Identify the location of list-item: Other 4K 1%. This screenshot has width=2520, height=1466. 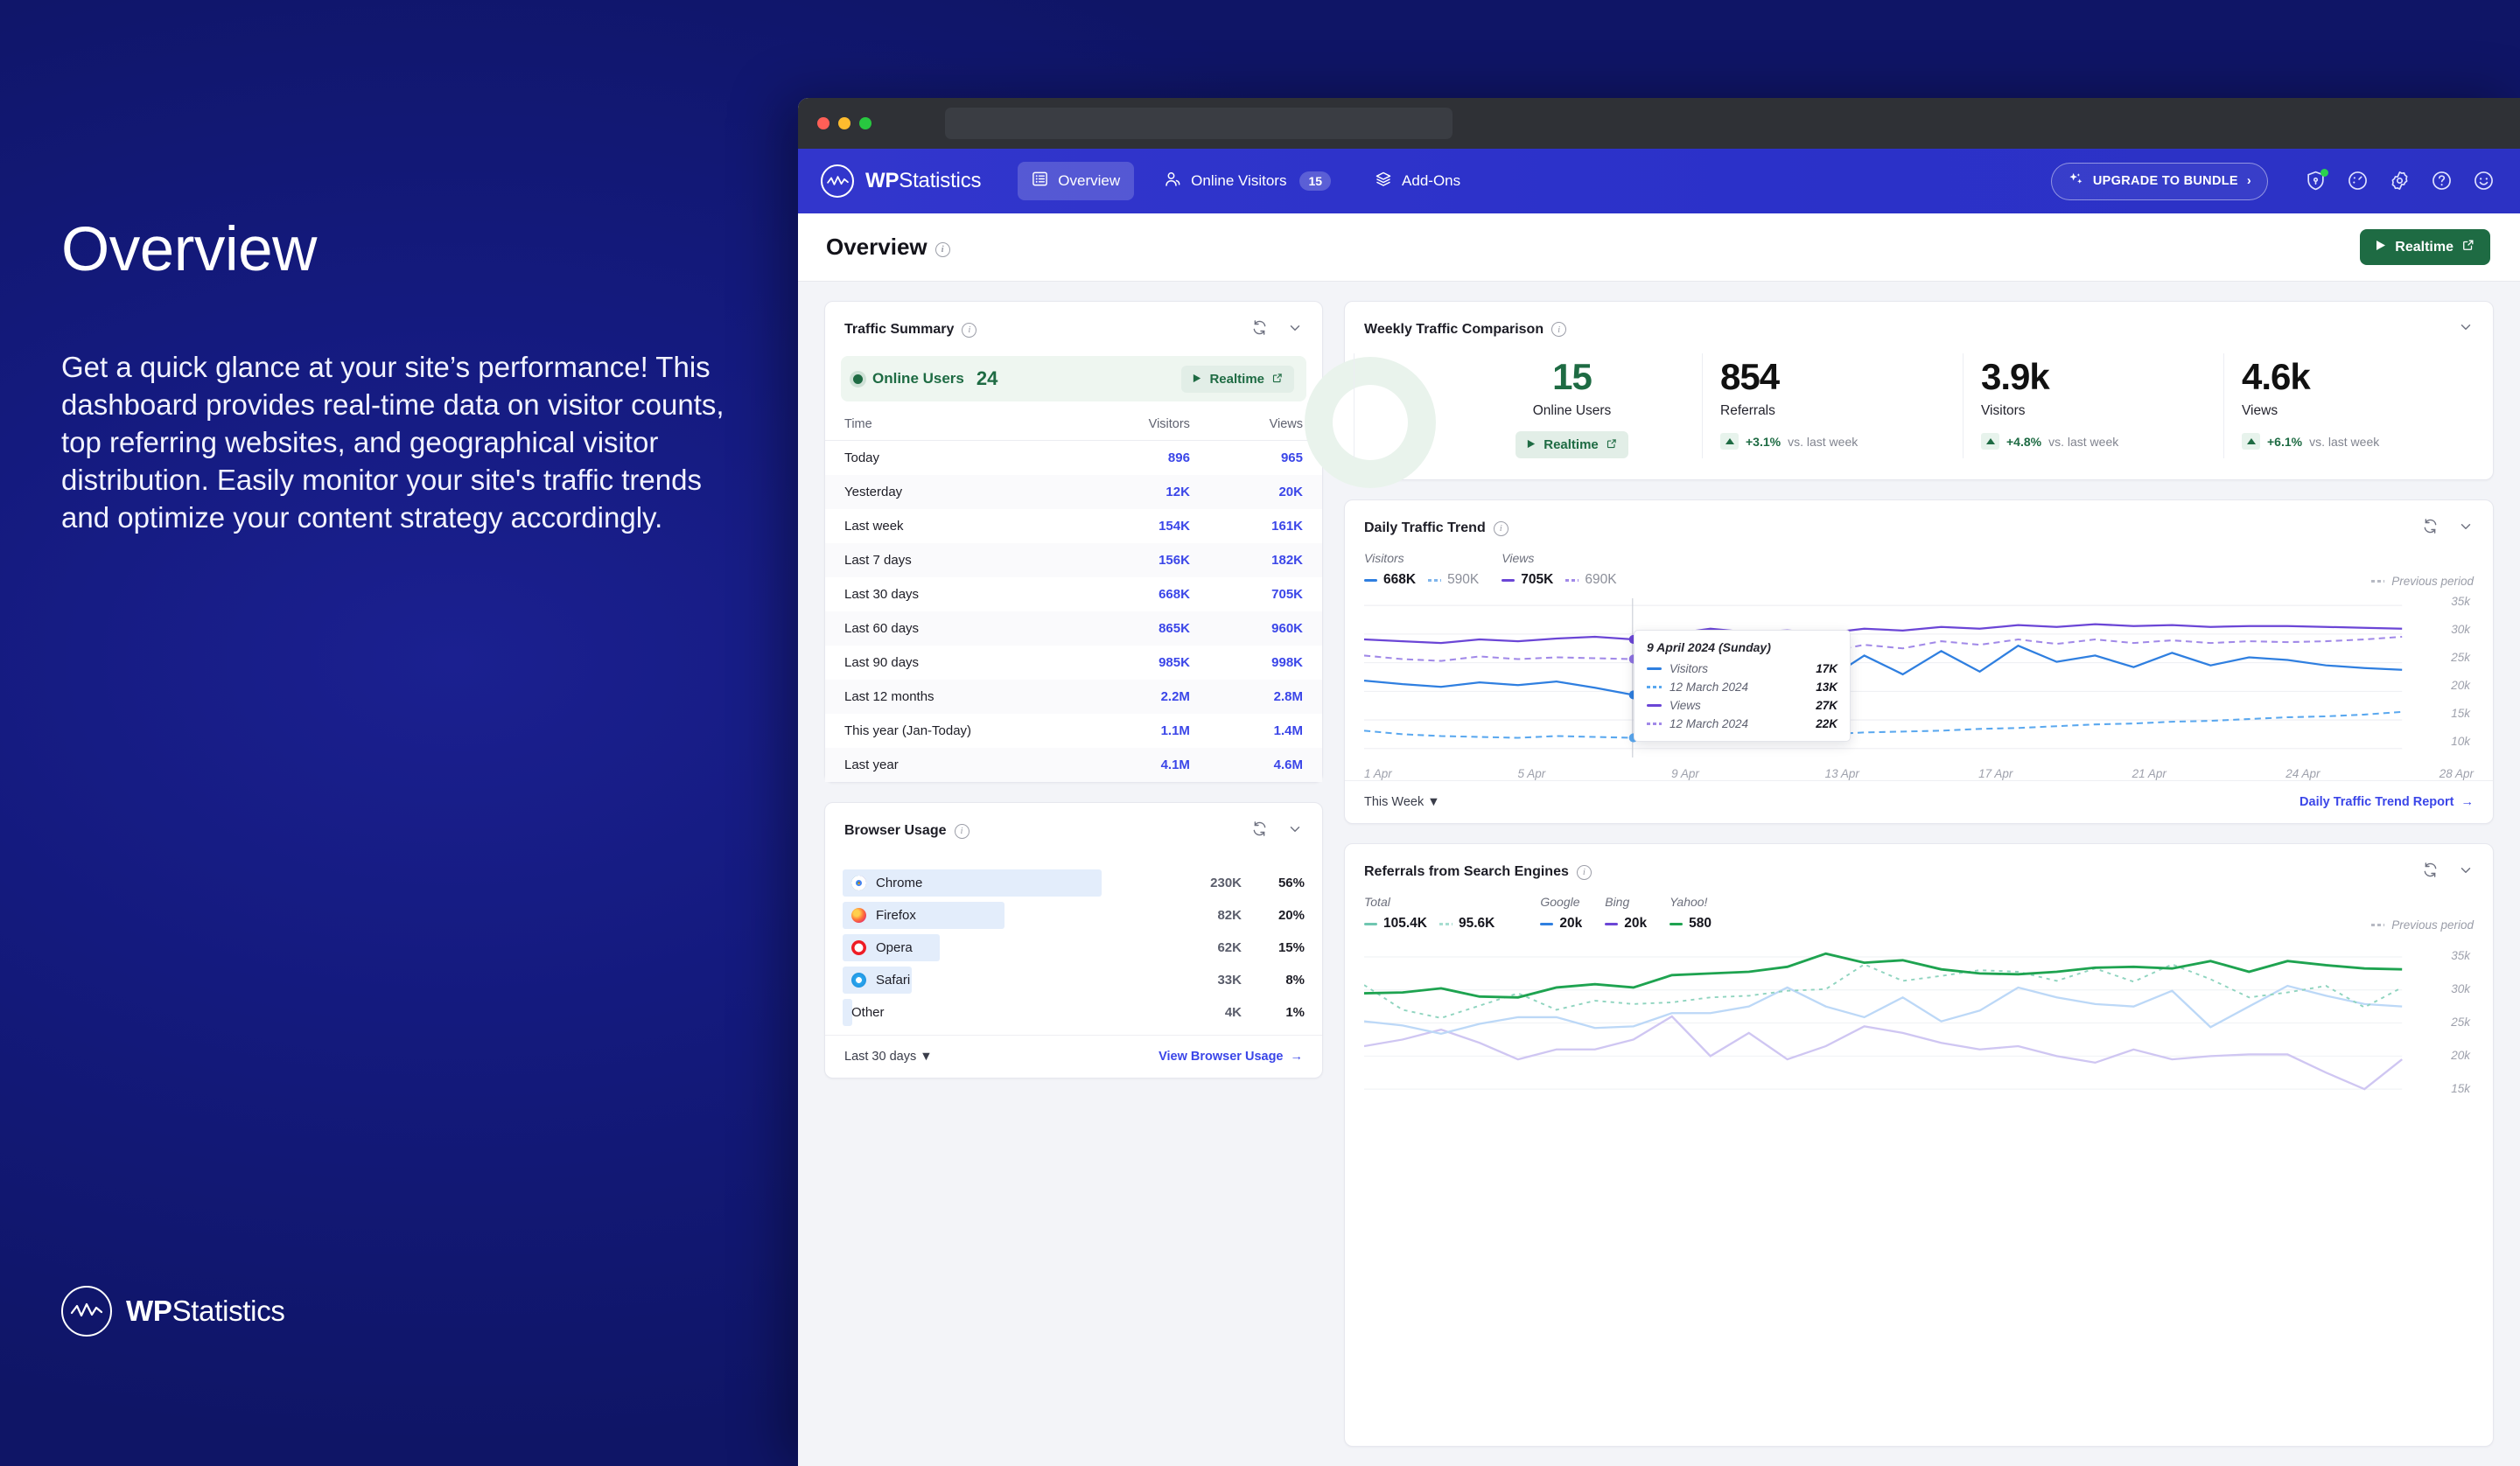
(1074, 1013).